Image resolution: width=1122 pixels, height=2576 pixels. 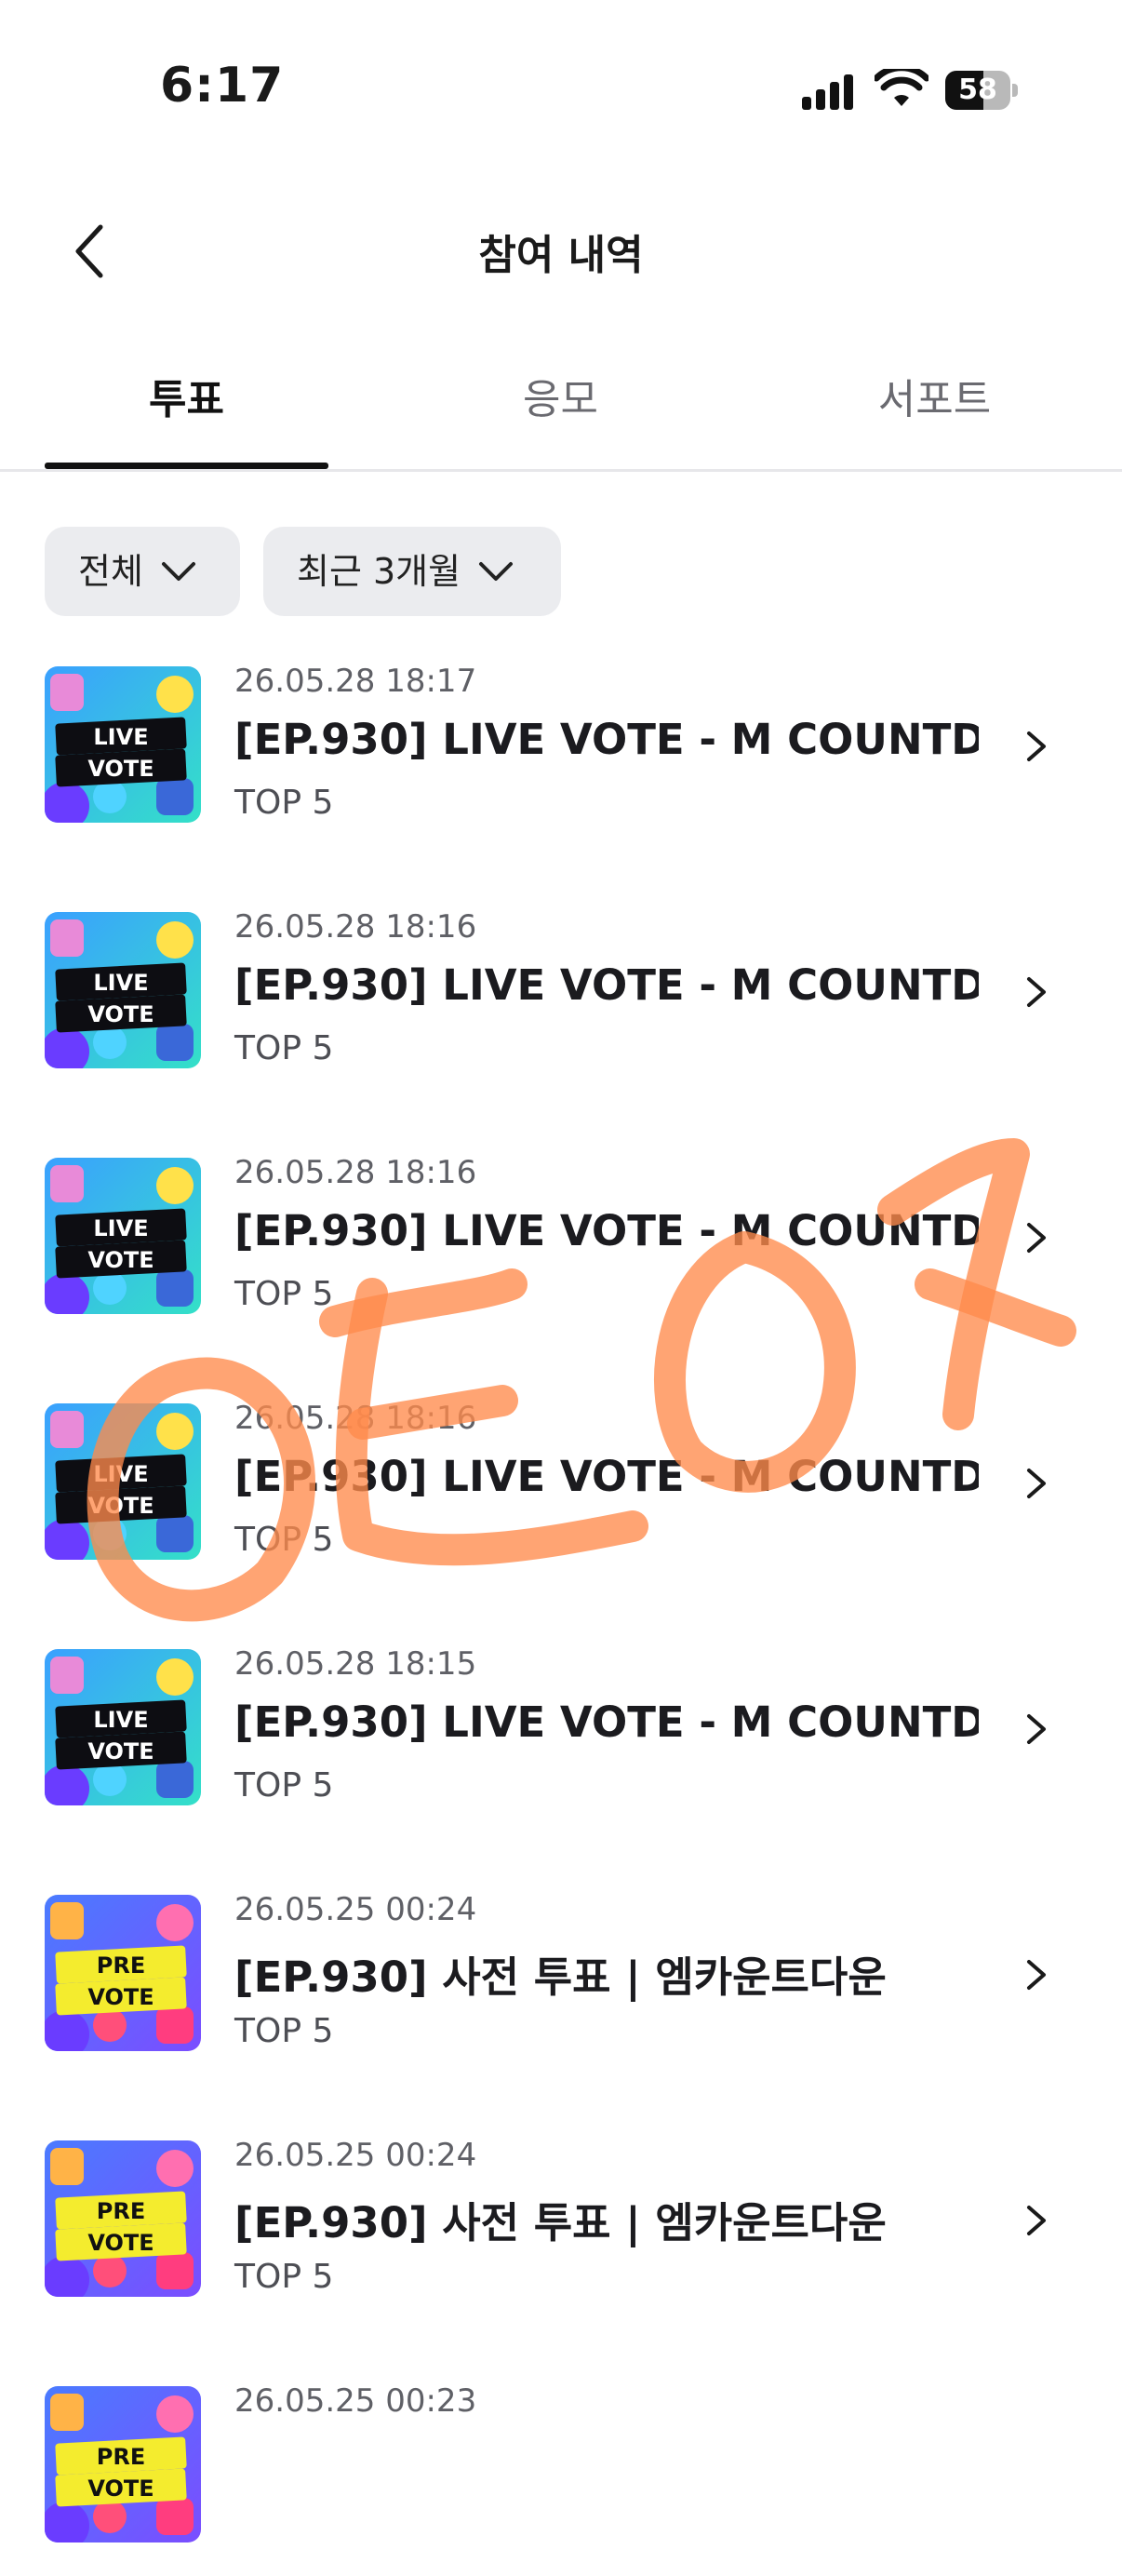 I want to click on wifi-icon, so click(x=902, y=87).